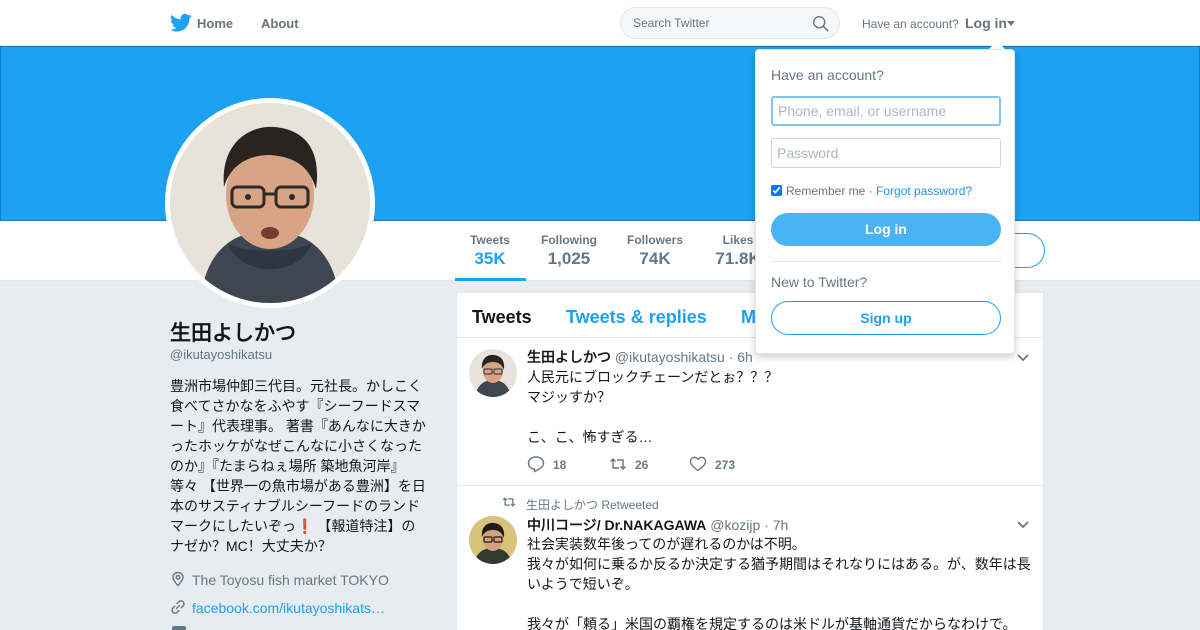  I want to click on avatar-photo, so click(270, 203).